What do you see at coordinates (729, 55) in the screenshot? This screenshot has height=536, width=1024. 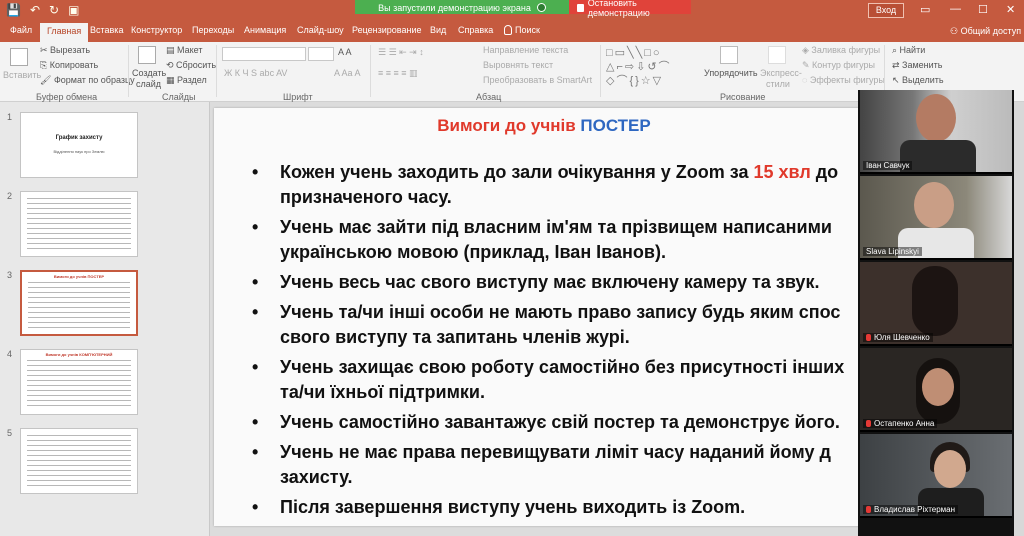 I see `arrange-icon` at bounding box center [729, 55].